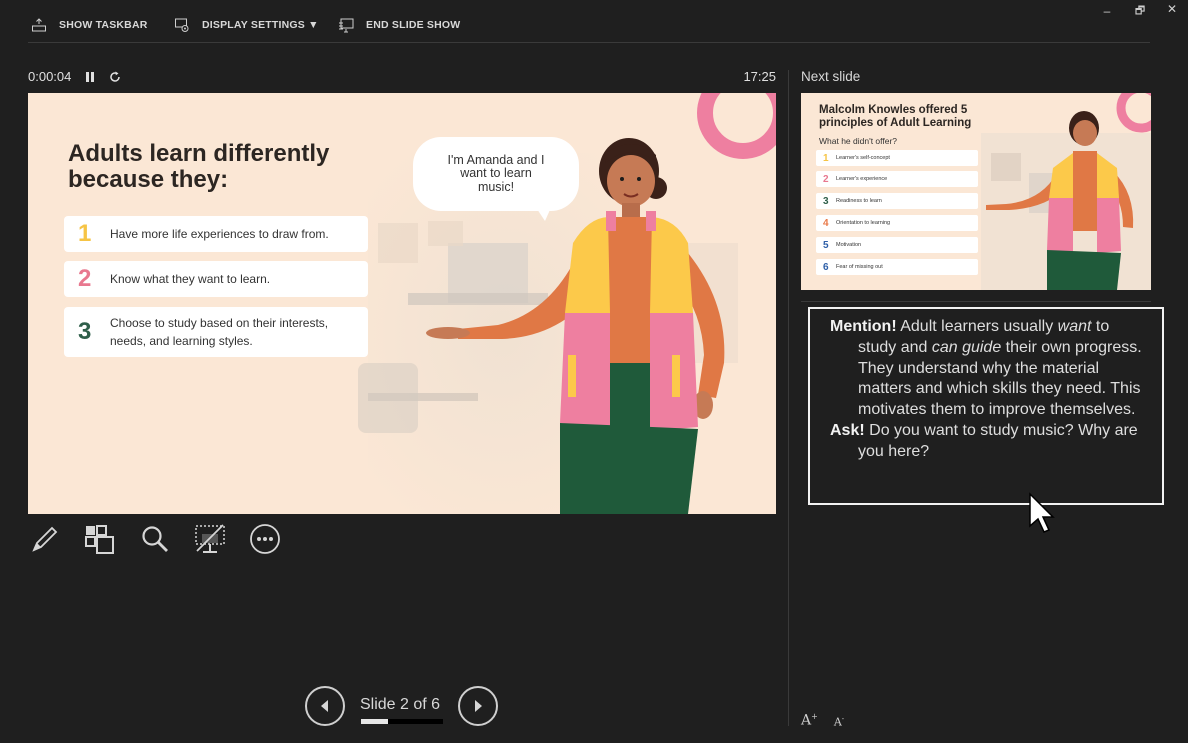 The height and width of the screenshot is (743, 1188). Describe the element at coordinates (859, 267) in the screenshot. I see `item-text: Fear of missing out` at that location.